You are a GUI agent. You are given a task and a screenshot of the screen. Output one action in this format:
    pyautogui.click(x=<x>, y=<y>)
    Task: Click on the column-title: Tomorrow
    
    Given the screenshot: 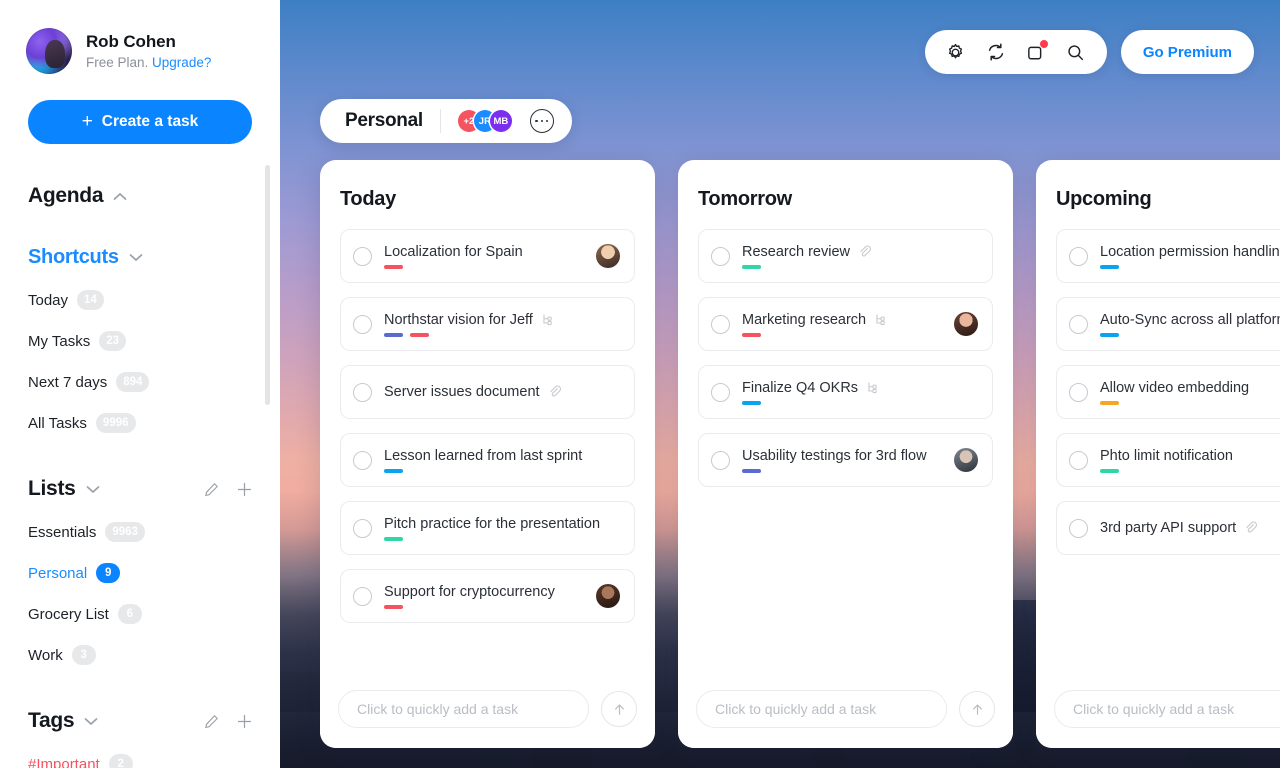 What is the action you would take?
    pyautogui.click(x=745, y=199)
    